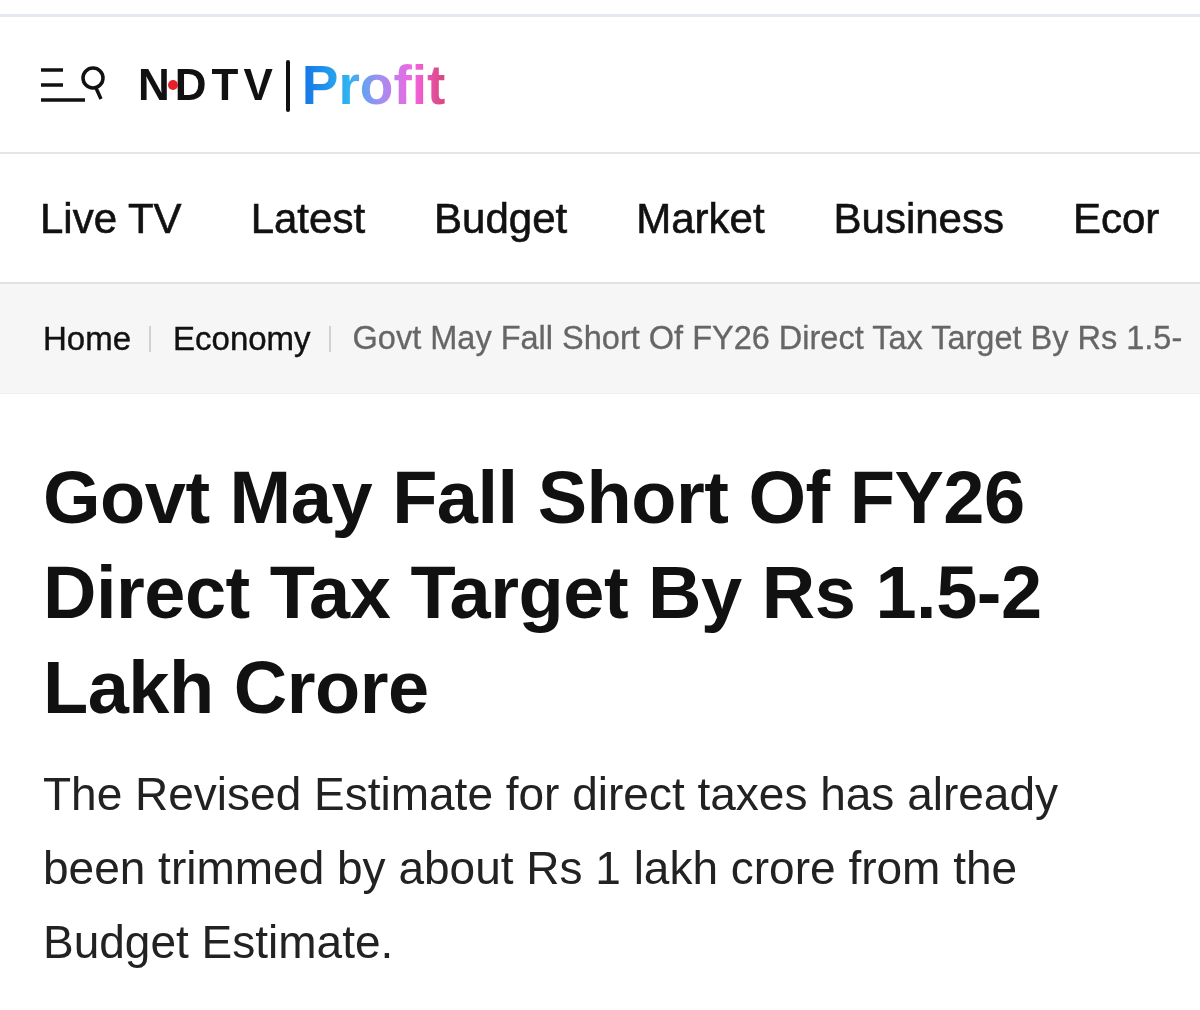 This screenshot has height=1010, width=1200. Describe the element at coordinates (208, 85) in the screenshot. I see `logo-wordmark: NDTV` at that location.